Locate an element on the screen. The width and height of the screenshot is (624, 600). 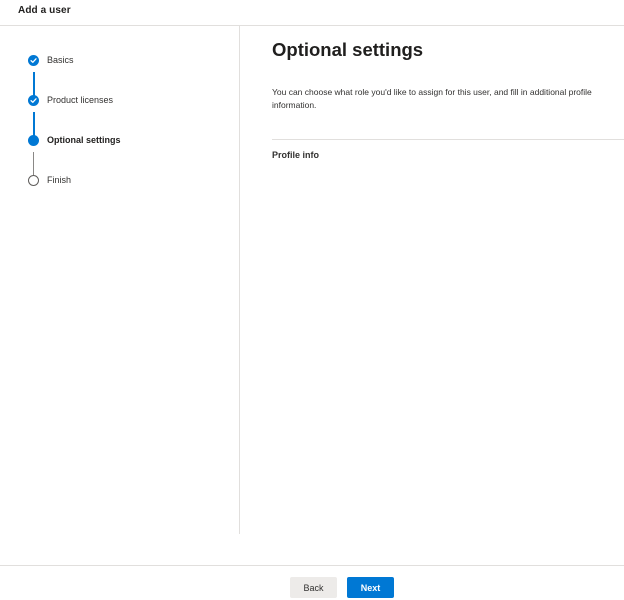
page-title: Optional settings is located at coordinates (348, 49).